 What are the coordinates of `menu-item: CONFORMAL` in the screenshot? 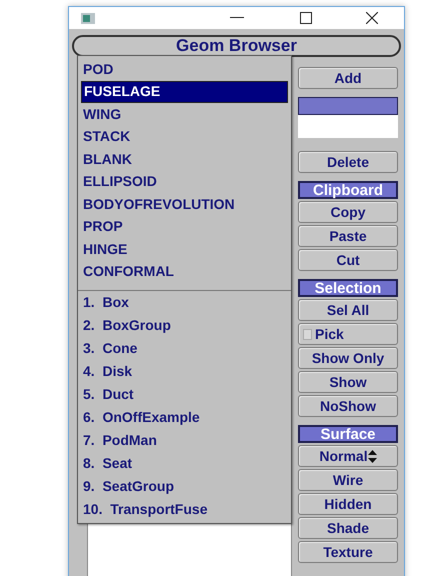 It's located at (184, 271).